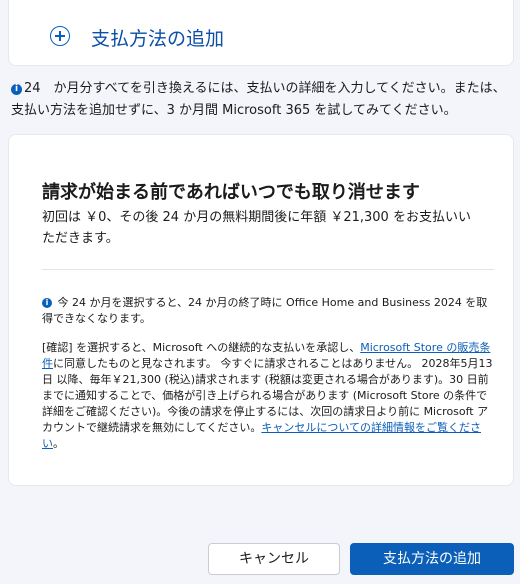 This screenshot has width=520, height=584. Describe the element at coordinates (231, 192) in the screenshot. I see `summary-title: 請求が始まる前であればいつでも取り消せます` at that location.